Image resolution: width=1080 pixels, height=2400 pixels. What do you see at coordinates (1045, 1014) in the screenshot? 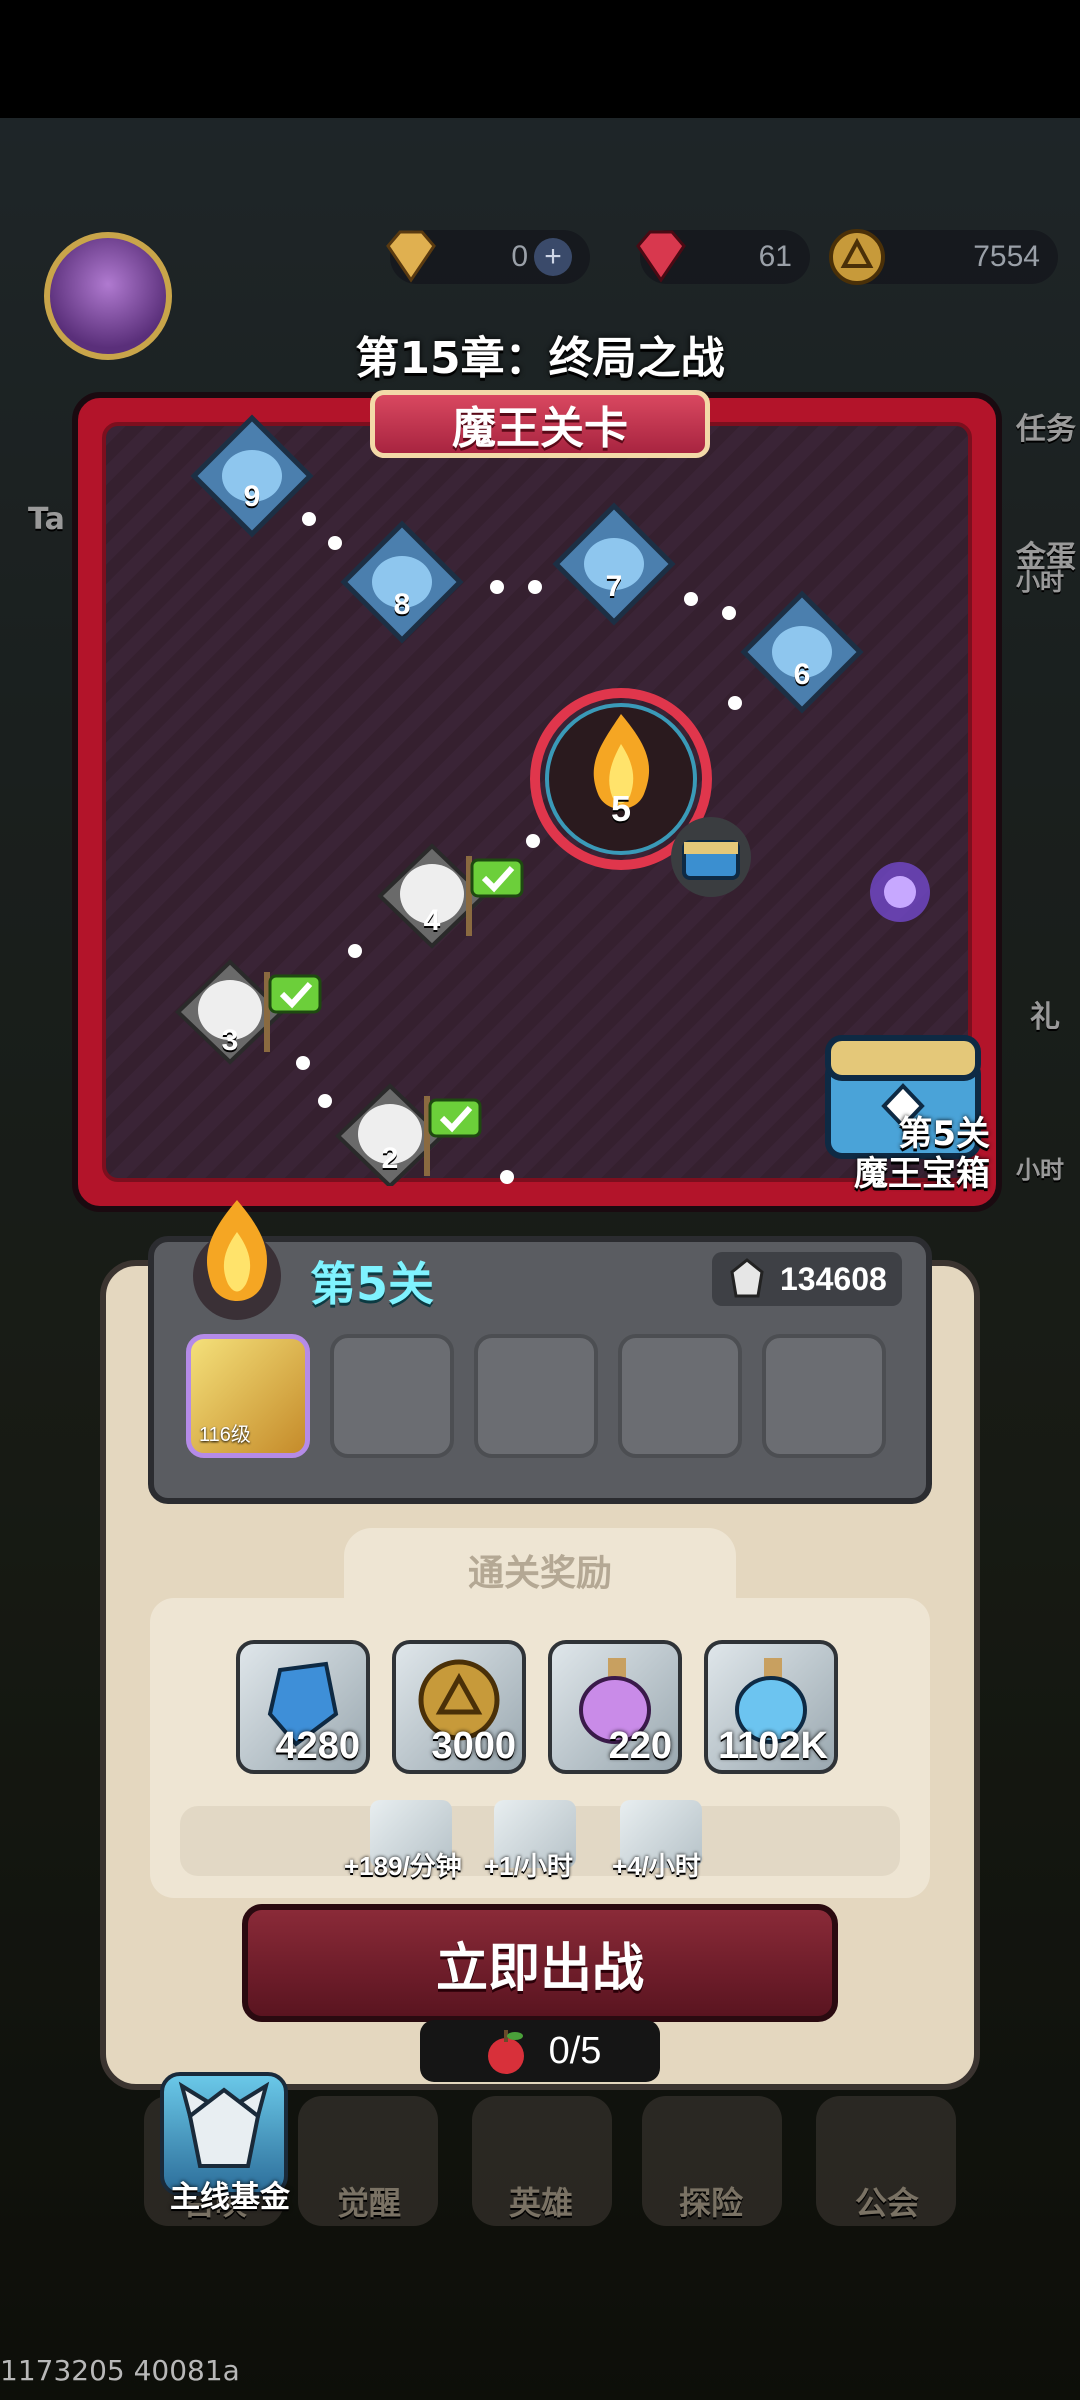
I see `side-gift-label: 礼` at bounding box center [1045, 1014].